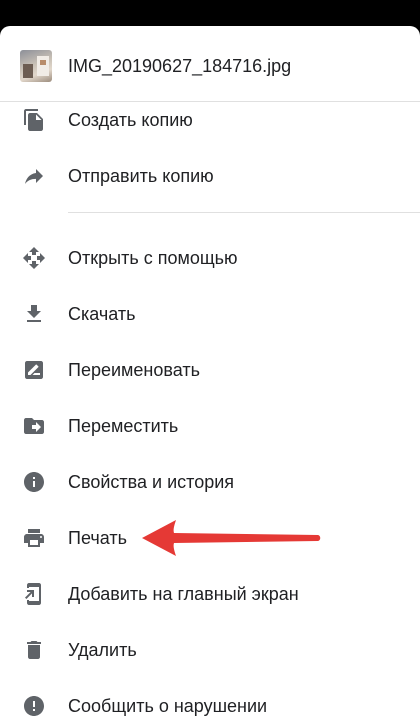 The width and height of the screenshot is (420, 728). Describe the element at coordinates (130, 120) in the screenshot. I see `menu-item-label: Создать копию` at that location.